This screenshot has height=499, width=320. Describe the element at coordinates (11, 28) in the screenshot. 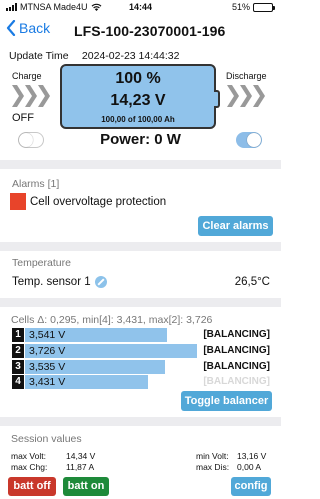

I see `chevron-left-icon` at that location.